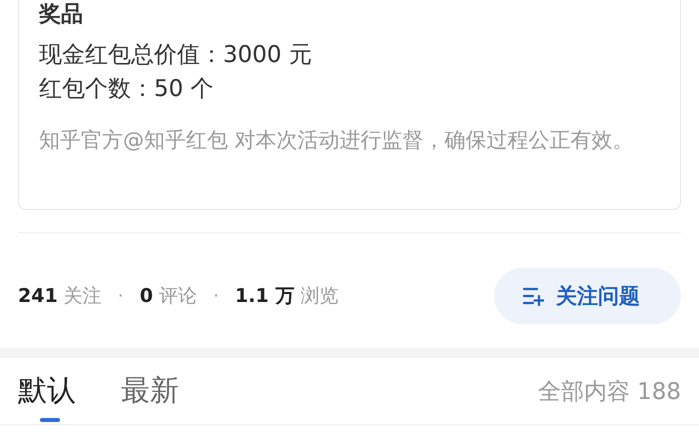  What do you see at coordinates (150, 391) in the screenshot?
I see `tab: 最新` at bounding box center [150, 391].